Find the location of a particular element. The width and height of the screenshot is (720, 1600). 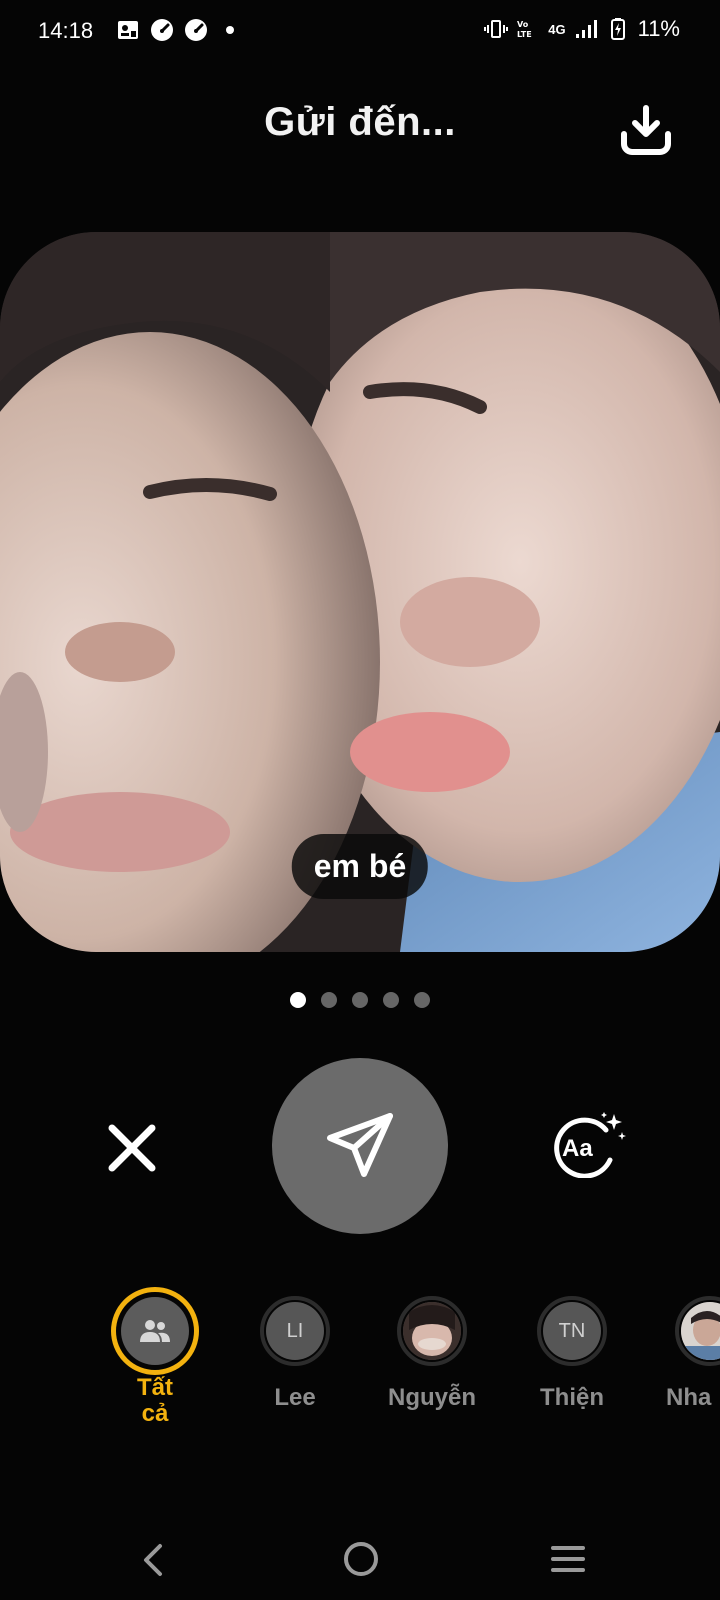

svg-text: Vo is located at coordinates (523, 24).